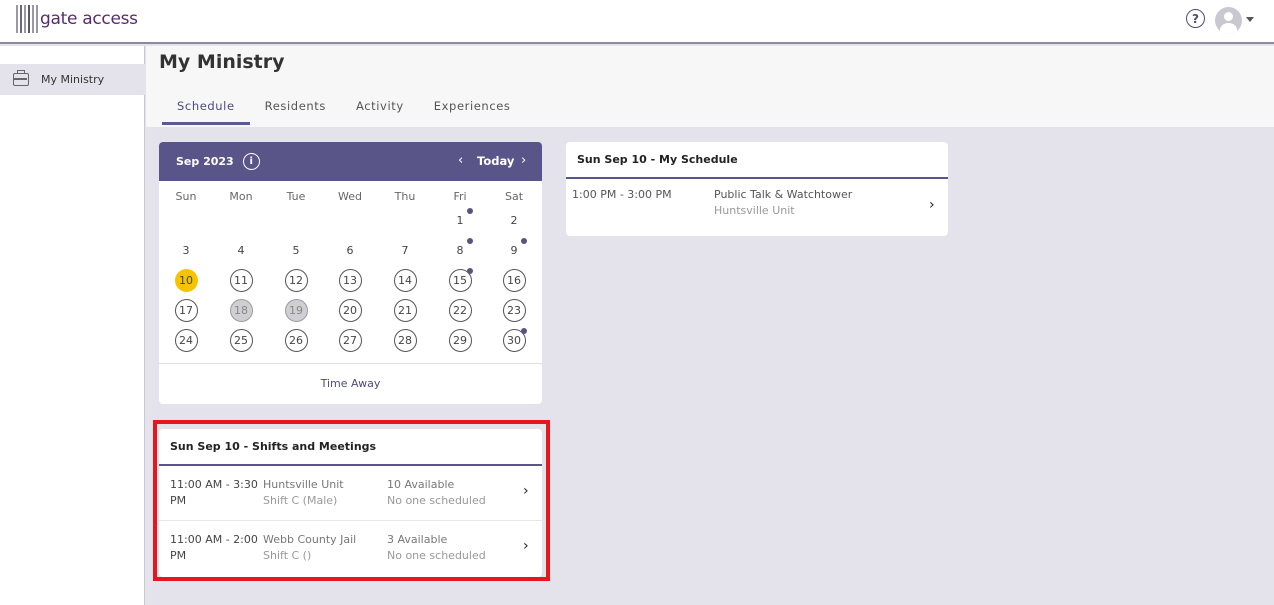  Describe the element at coordinates (460, 310) in the screenshot. I see `calendar-day-22: 22` at that location.